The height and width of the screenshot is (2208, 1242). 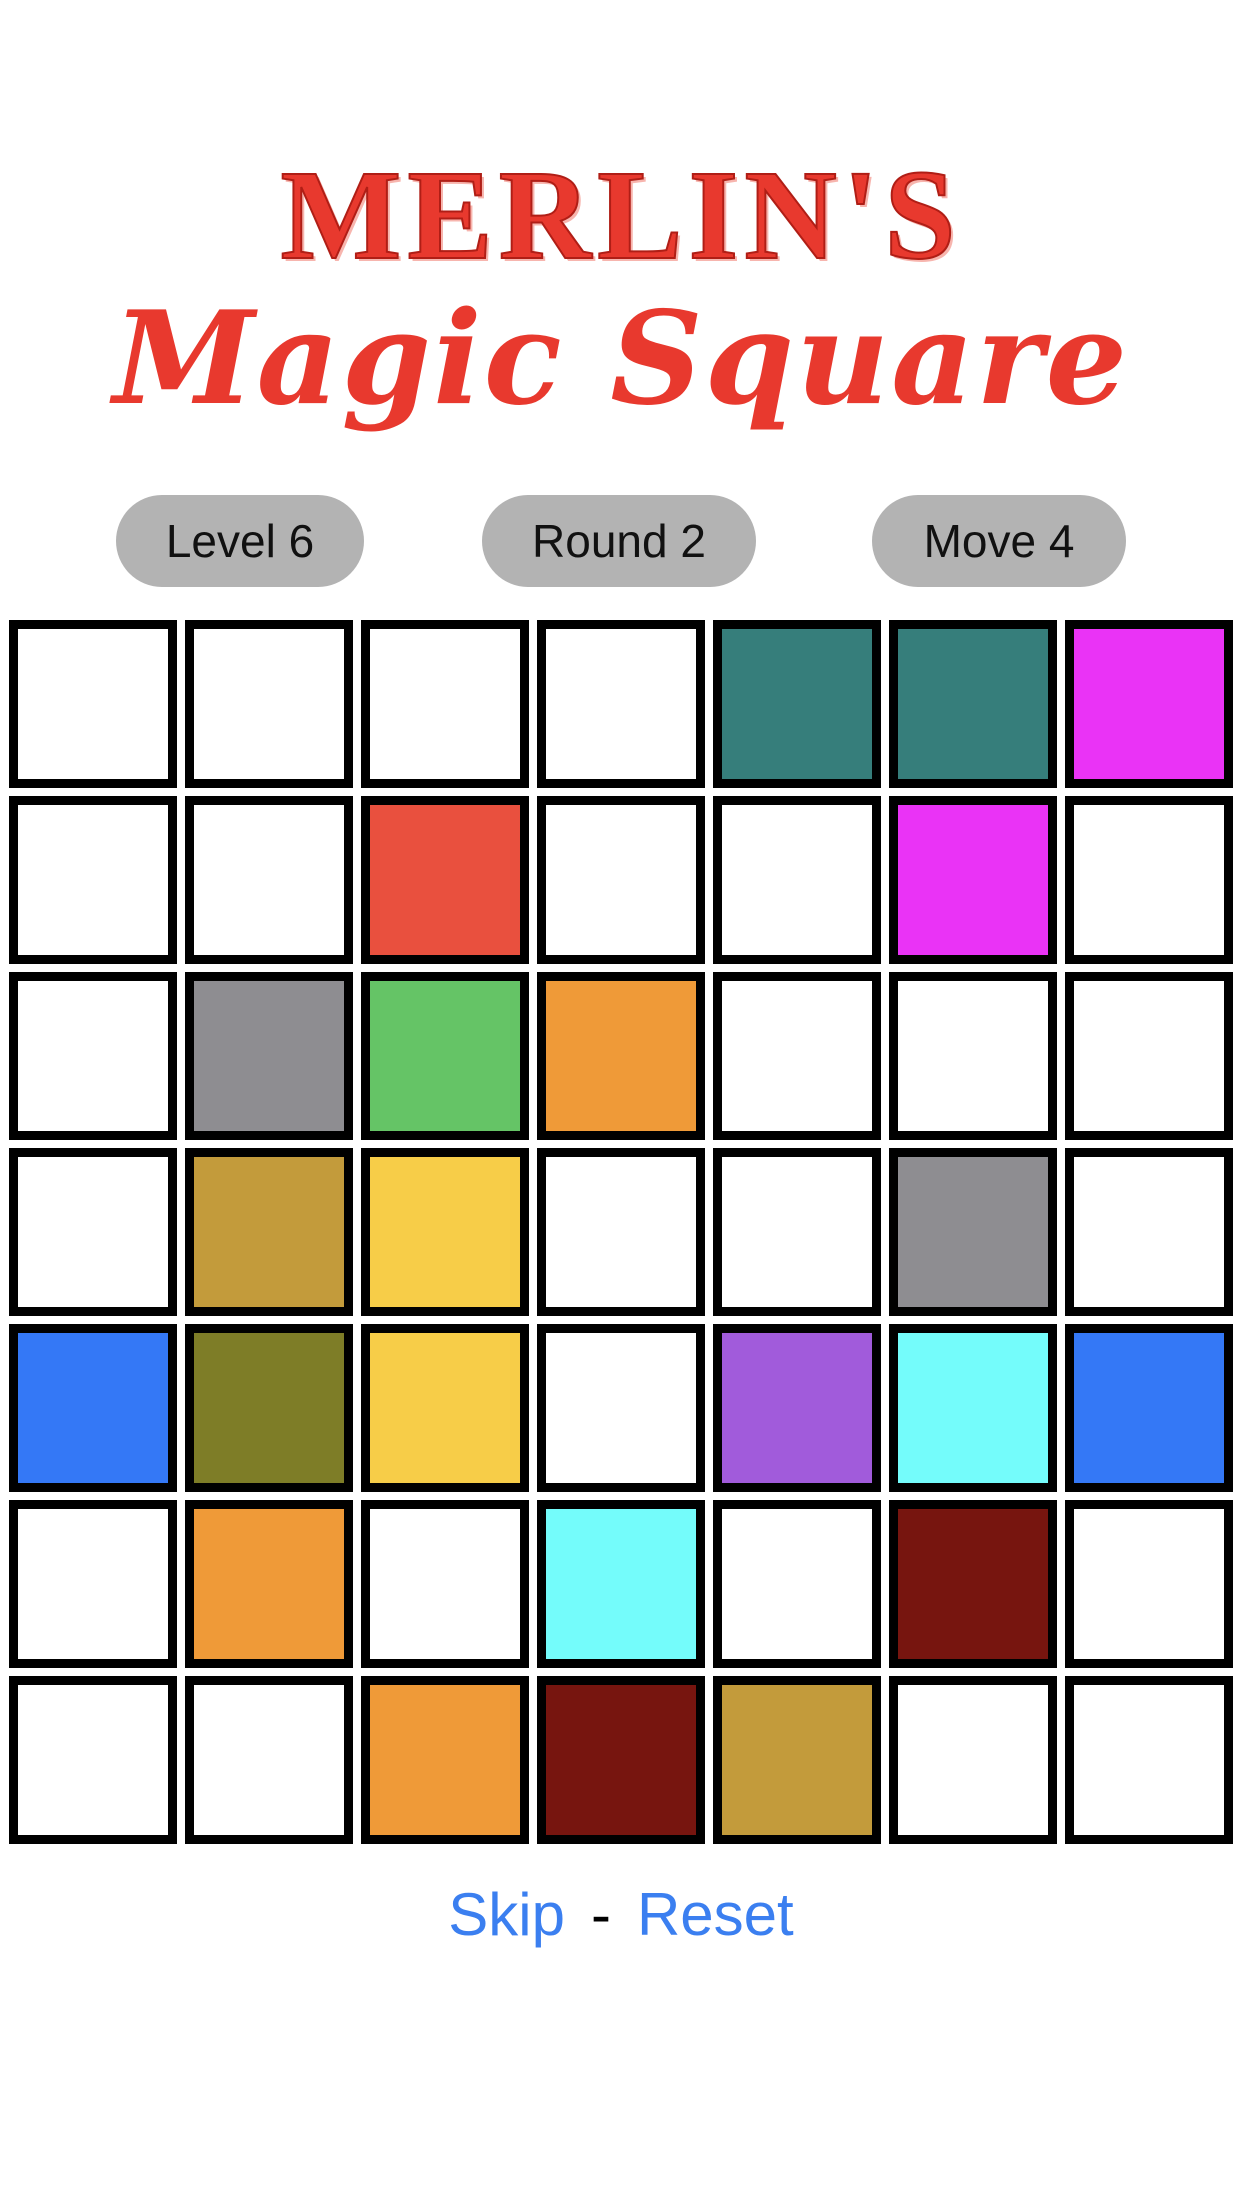 What do you see at coordinates (621, 215) in the screenshot?
I see `title-merlins: MERLIN'S` at bounding box center [621, 215].